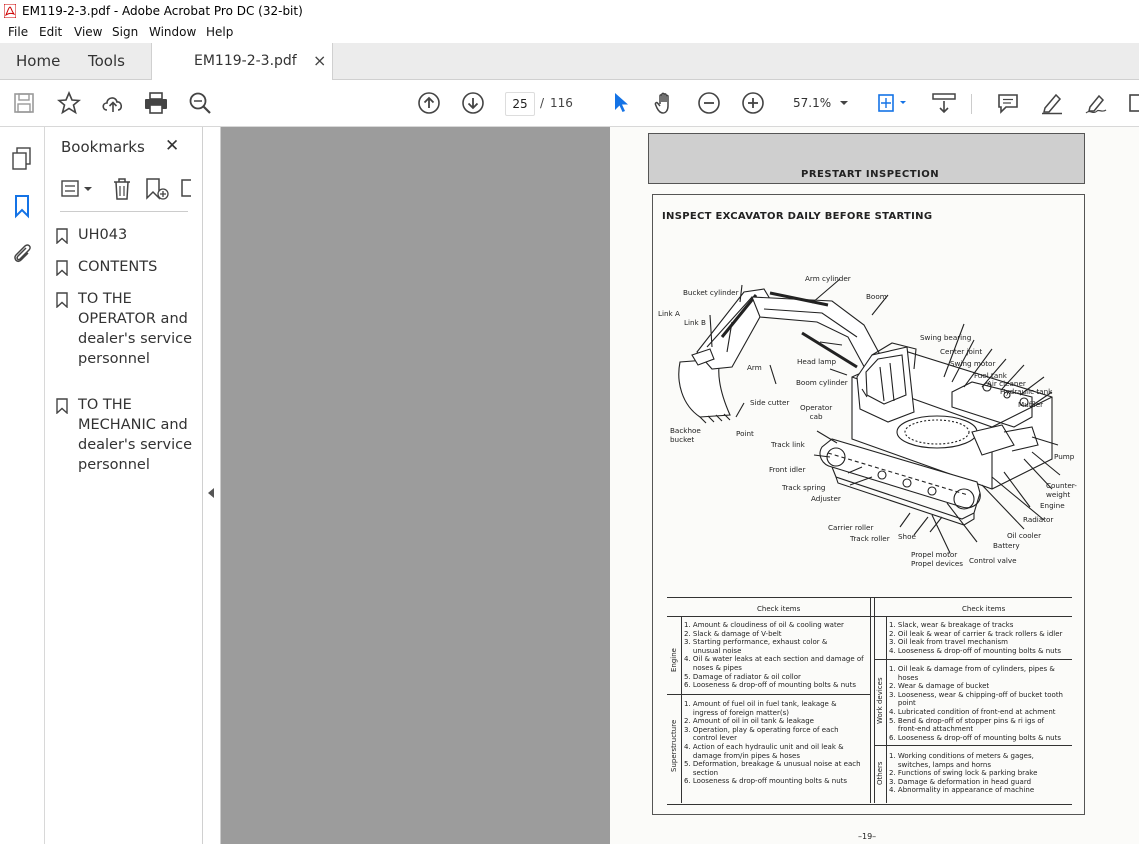 Image resolution: width=1139 pixels, height=844 pixels. What do you see at coordinates (812, 103) in the screenshot?
I see `zoom-value: 57.1%` at bounding box center [812, 103].